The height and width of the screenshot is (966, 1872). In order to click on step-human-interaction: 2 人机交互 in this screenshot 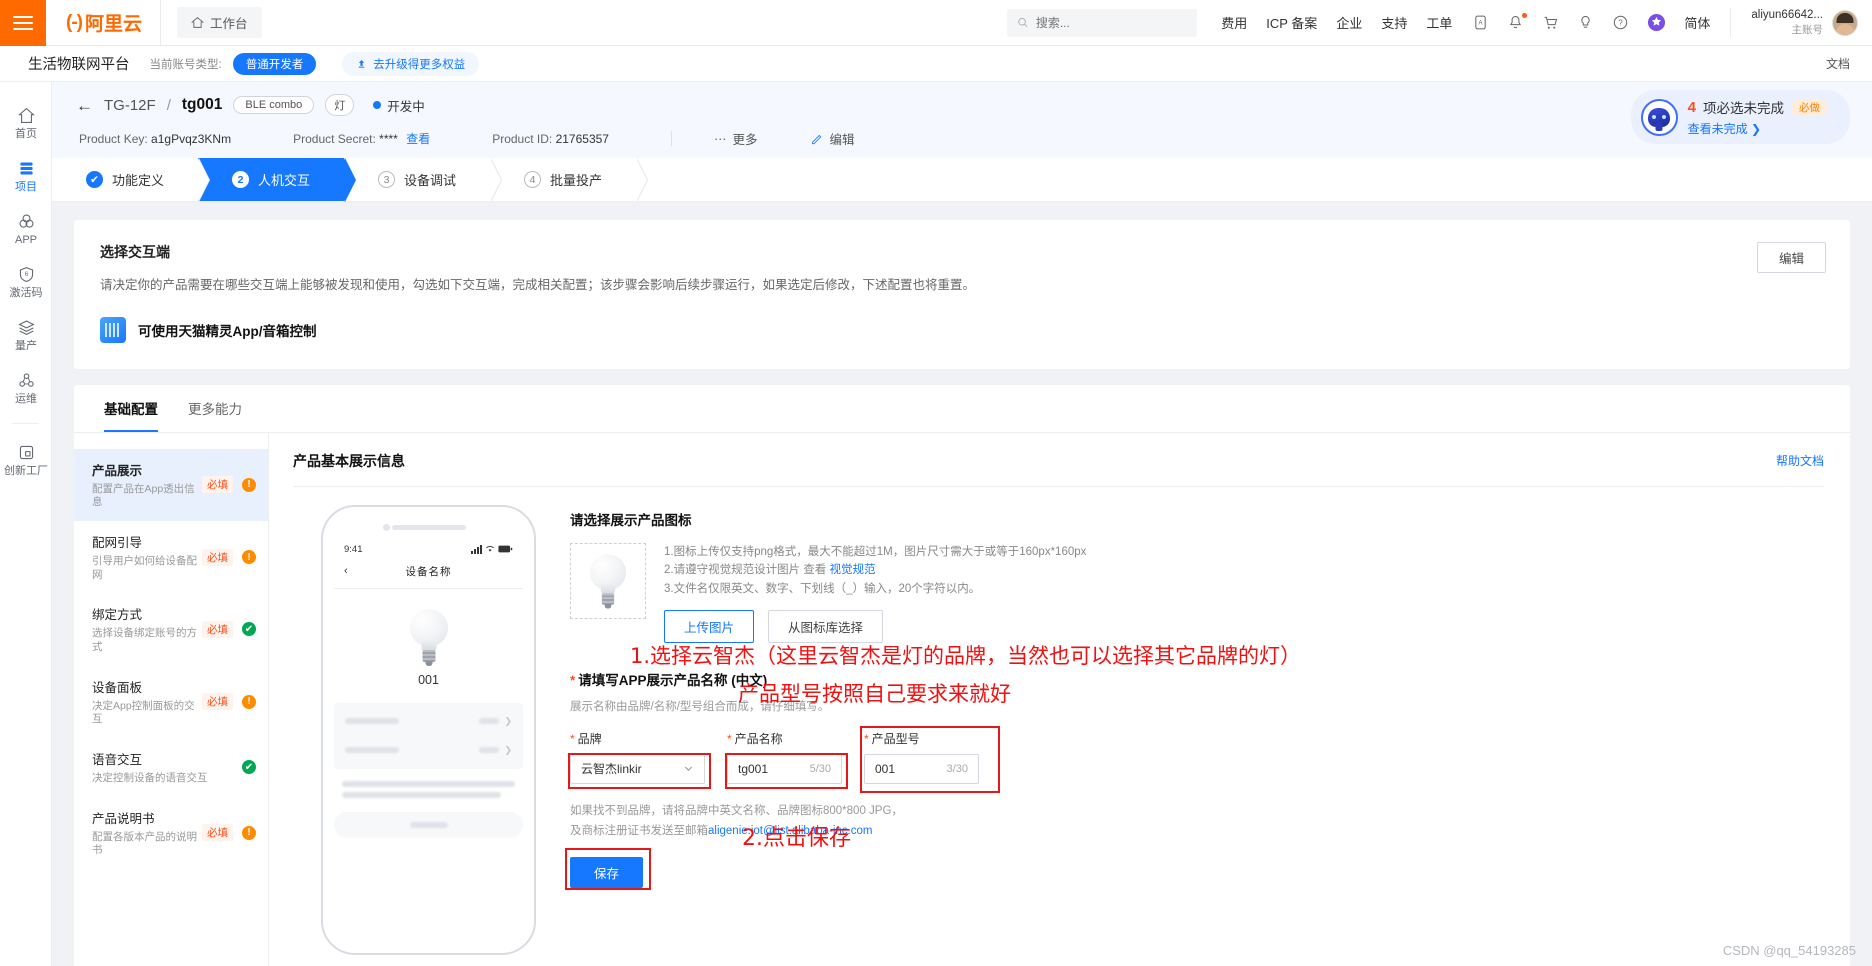, I will do `click(277, 180)`.